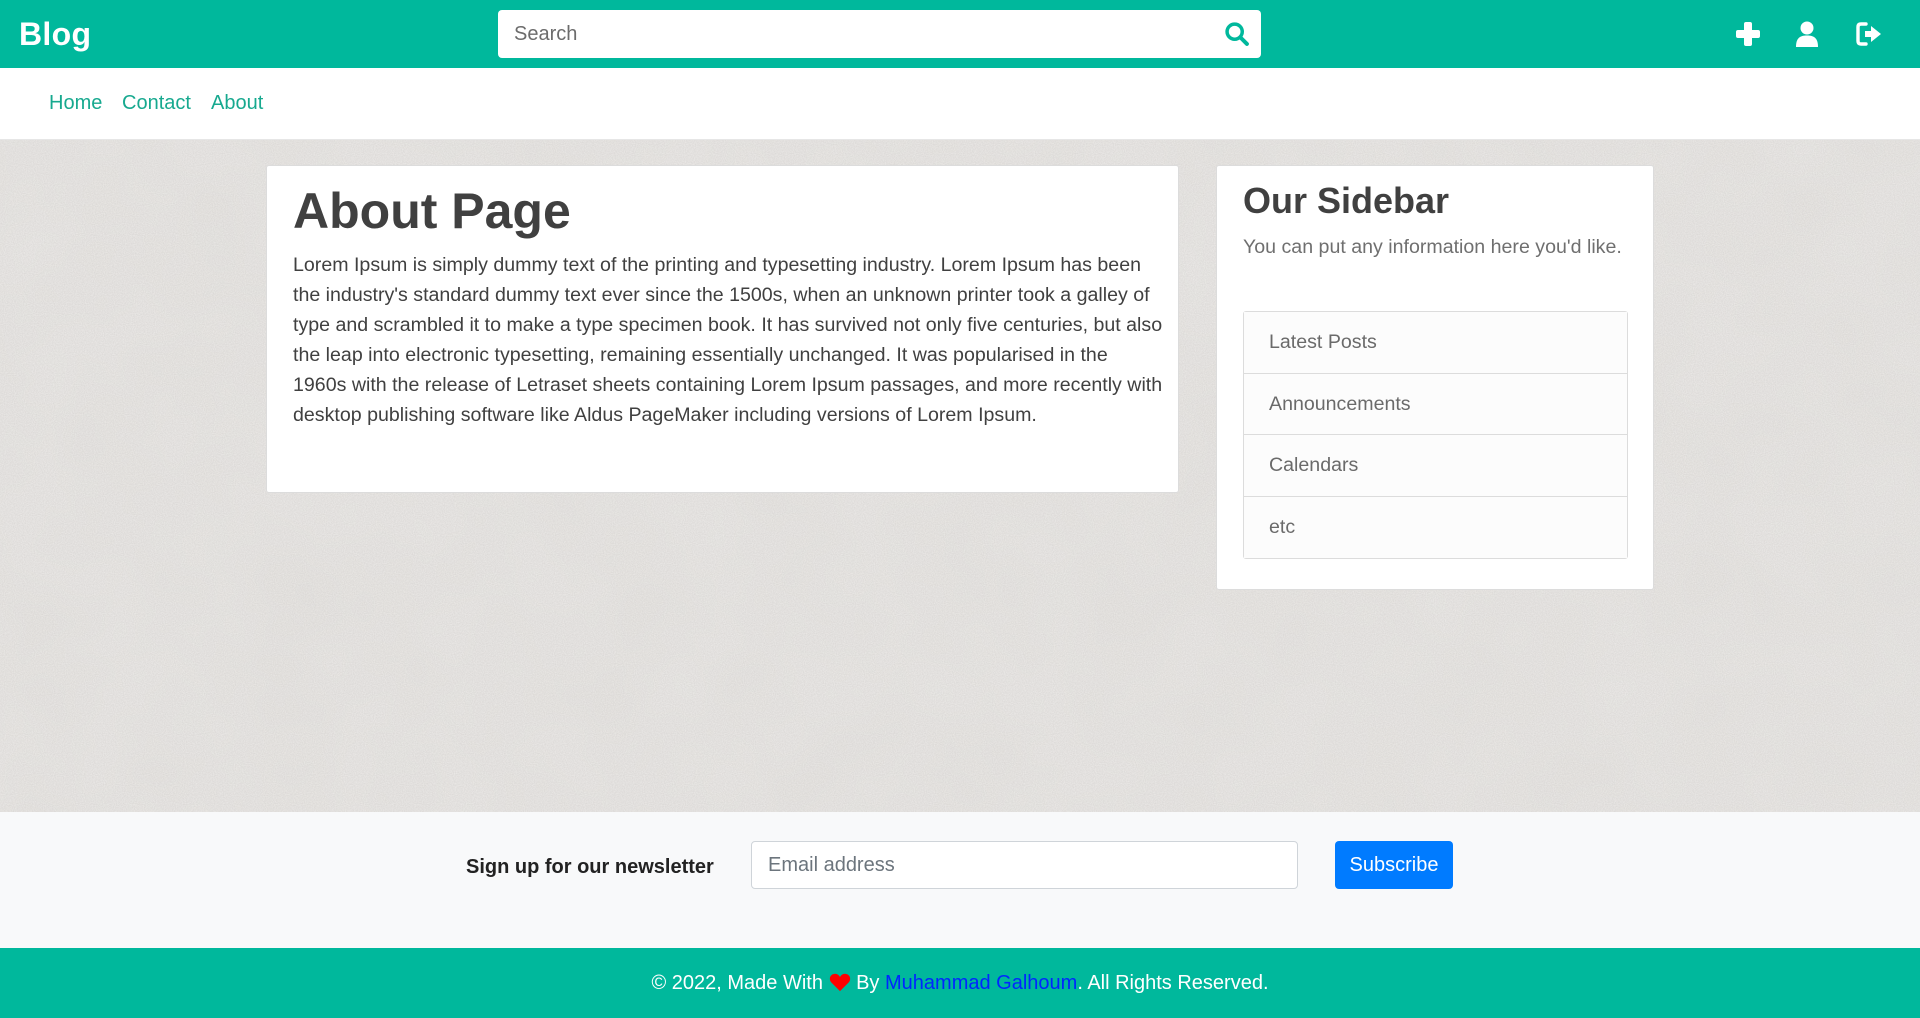 This screenshot has height=1018, width=1920. I want to click on user-icon, so click(1807, 34).